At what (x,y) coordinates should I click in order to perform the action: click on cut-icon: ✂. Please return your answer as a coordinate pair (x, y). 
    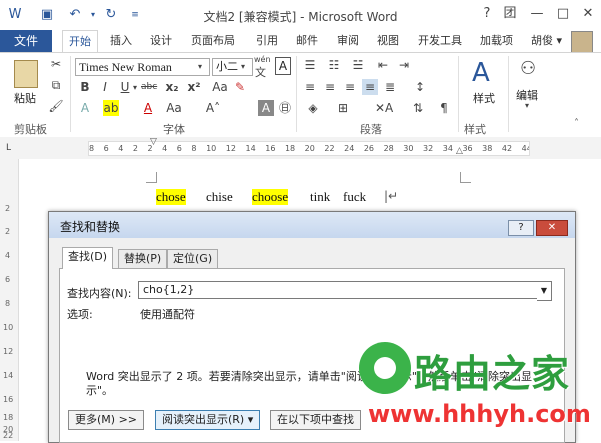
    Looking at the image, I should click on (56, 64).